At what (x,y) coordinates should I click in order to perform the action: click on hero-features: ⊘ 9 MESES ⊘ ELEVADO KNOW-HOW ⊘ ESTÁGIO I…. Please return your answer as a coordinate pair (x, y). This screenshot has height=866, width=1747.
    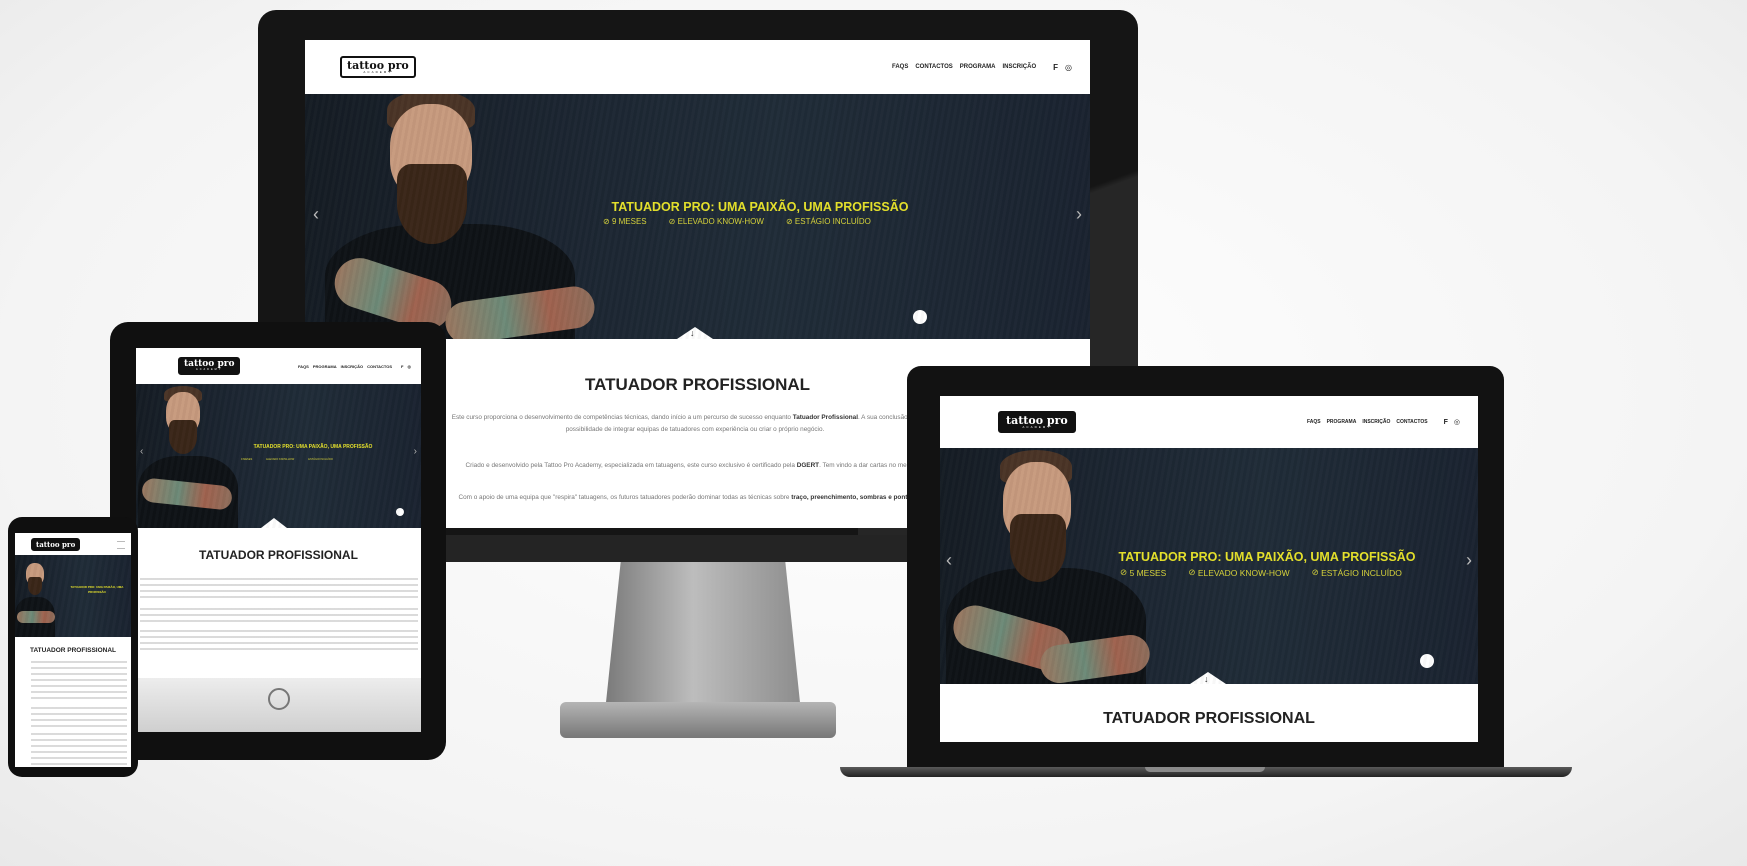
    Looking at the image, I should click on (737, 221).